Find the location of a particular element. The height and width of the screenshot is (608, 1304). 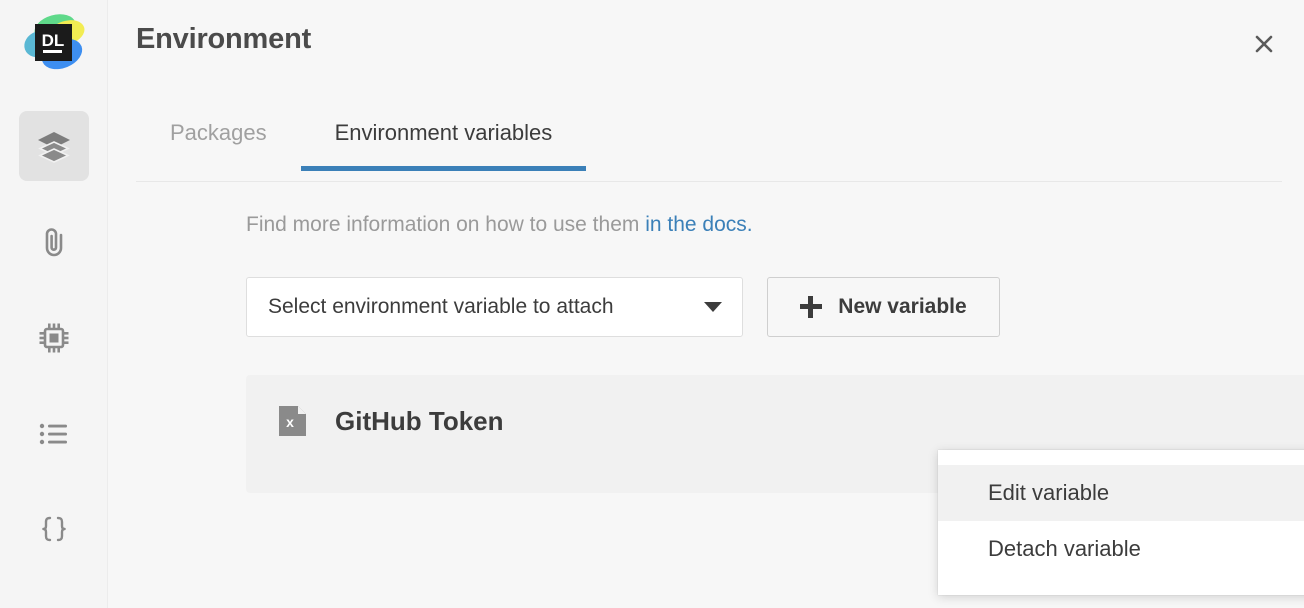

paperclip-icon is located at coordinates (54, 242).